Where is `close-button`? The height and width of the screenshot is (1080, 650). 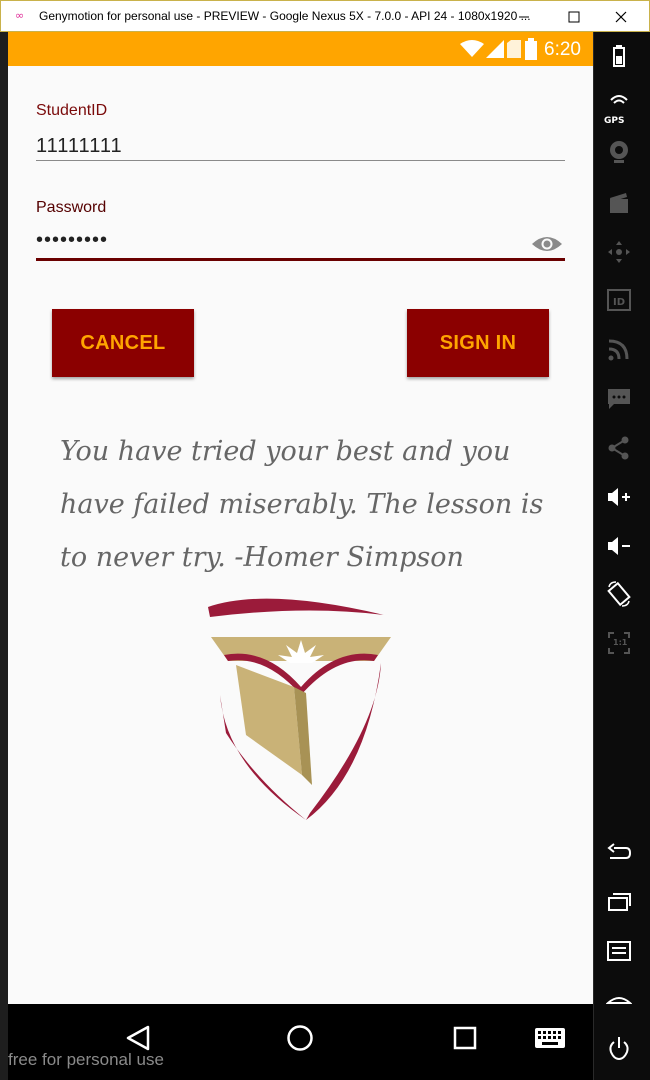 close-button is located at coordinates (621, 16).